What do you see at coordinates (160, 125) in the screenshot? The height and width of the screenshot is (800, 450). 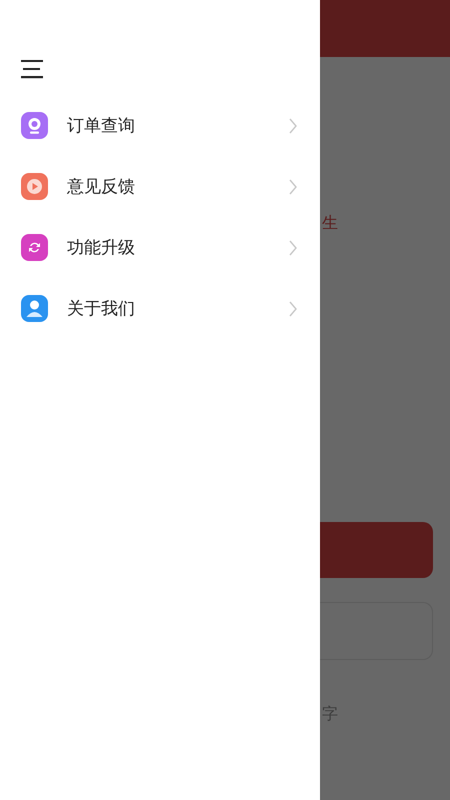 I see `menu-item: 订单查询` at bounding box center [160, 125].